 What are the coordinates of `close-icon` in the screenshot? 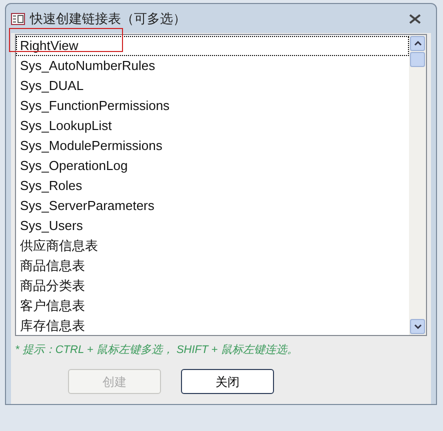 It's located at (415, 19).